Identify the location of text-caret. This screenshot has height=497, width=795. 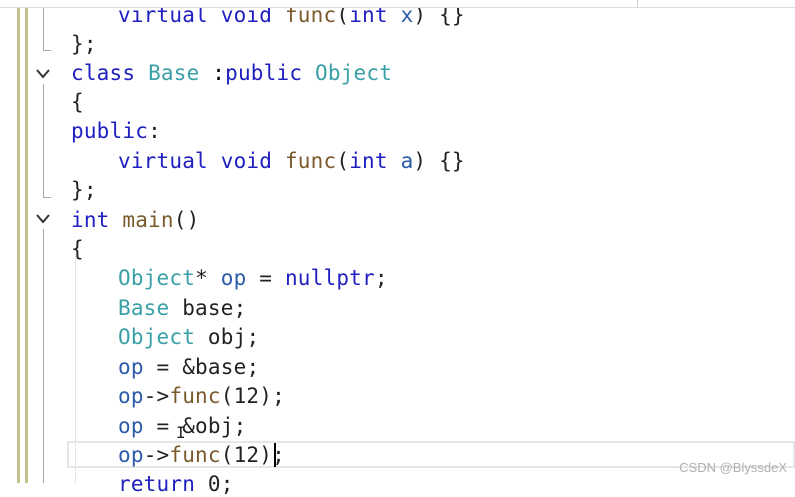
(275, 455).